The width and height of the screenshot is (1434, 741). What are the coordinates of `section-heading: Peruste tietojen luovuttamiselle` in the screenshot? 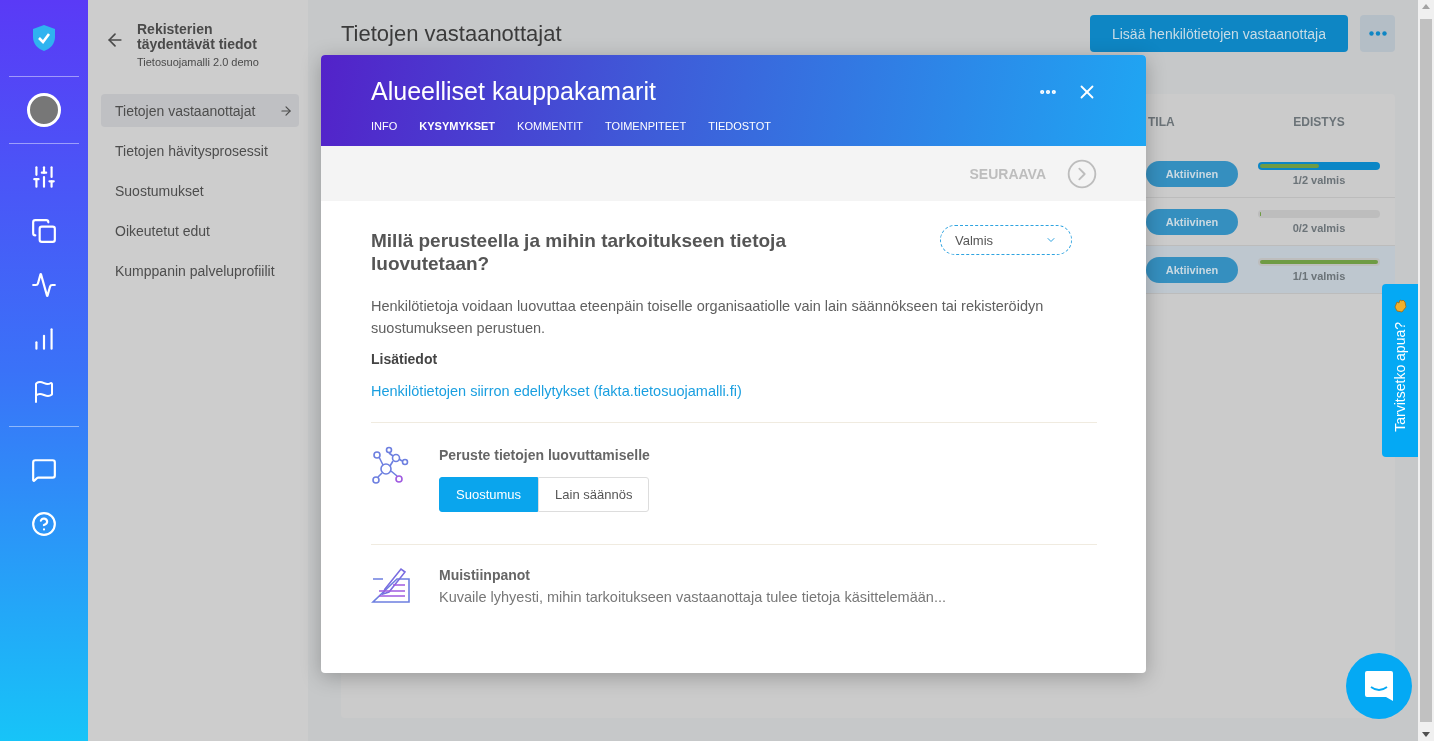 It's located at (545, 455).